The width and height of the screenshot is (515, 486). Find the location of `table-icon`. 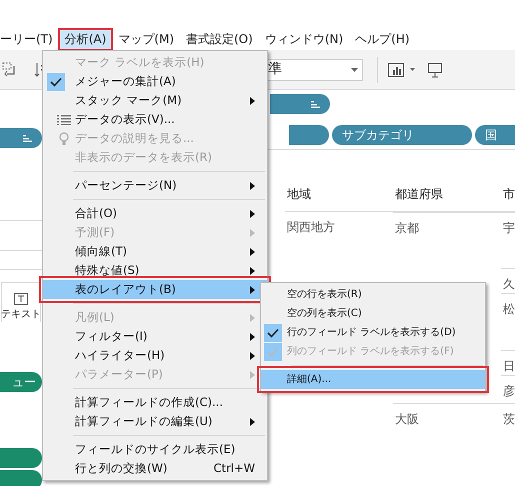

table-icon is located at coordinates (64, 119).